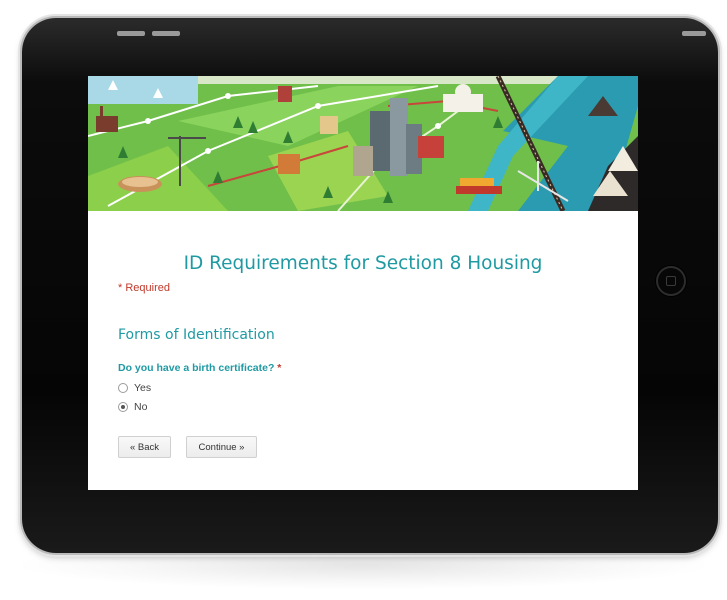 This screenshot has width=727, height=600. I want to click on option-no-label: No, so click(141, 407).